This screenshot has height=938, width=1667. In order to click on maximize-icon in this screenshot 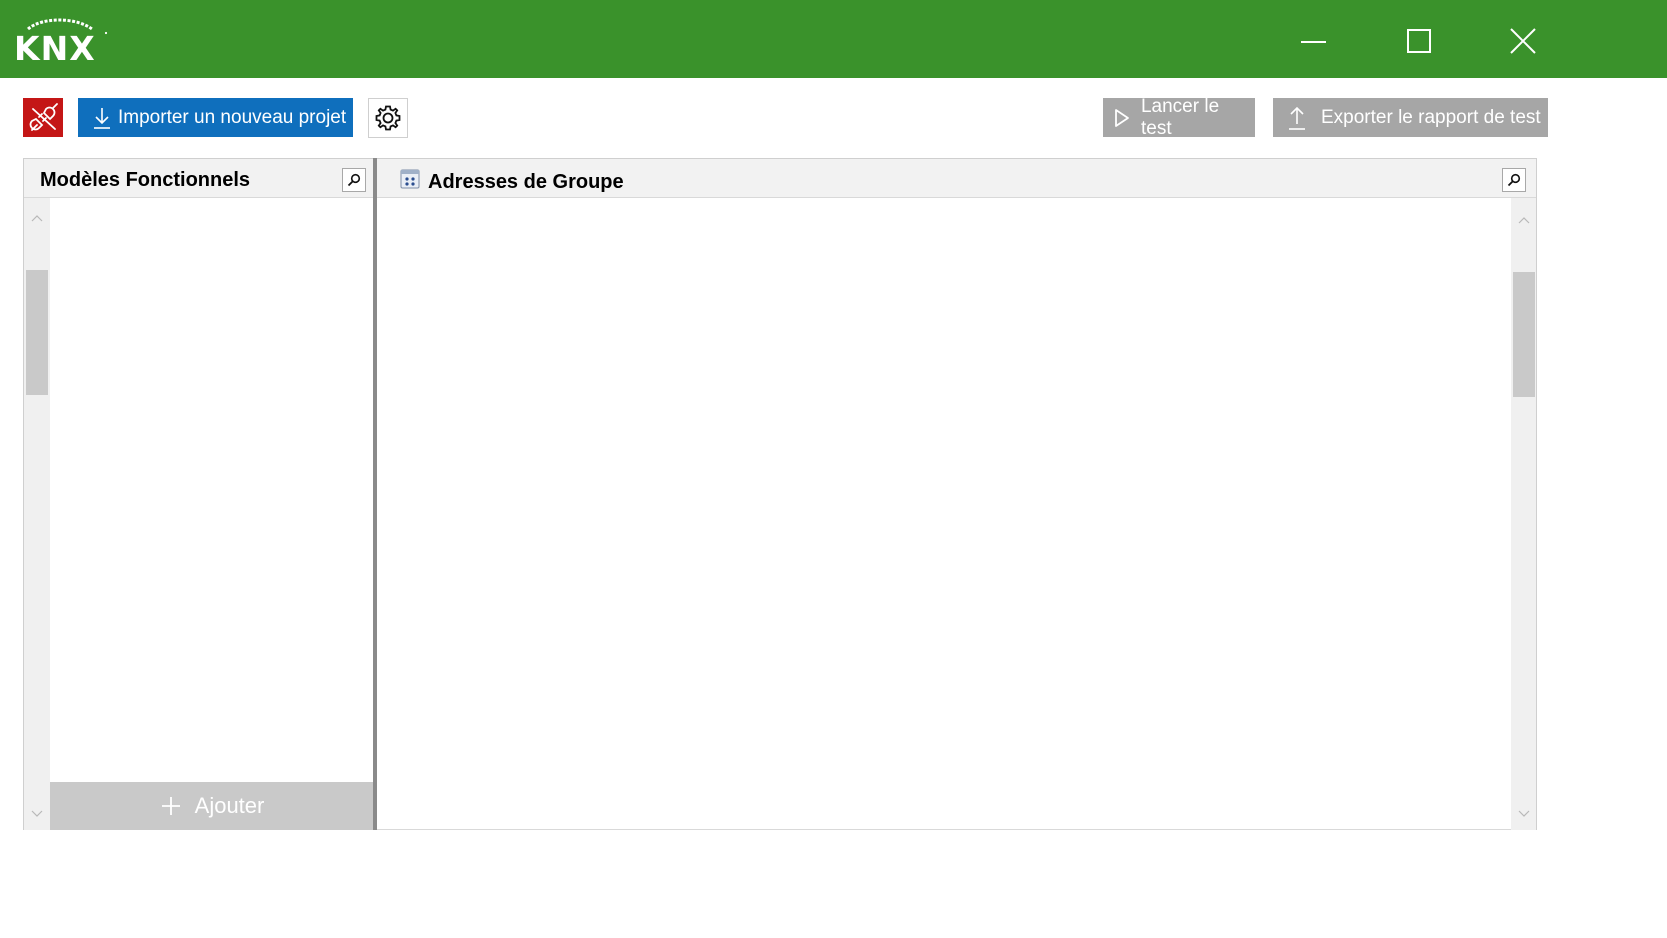, I will do `click(1419, 41)`.